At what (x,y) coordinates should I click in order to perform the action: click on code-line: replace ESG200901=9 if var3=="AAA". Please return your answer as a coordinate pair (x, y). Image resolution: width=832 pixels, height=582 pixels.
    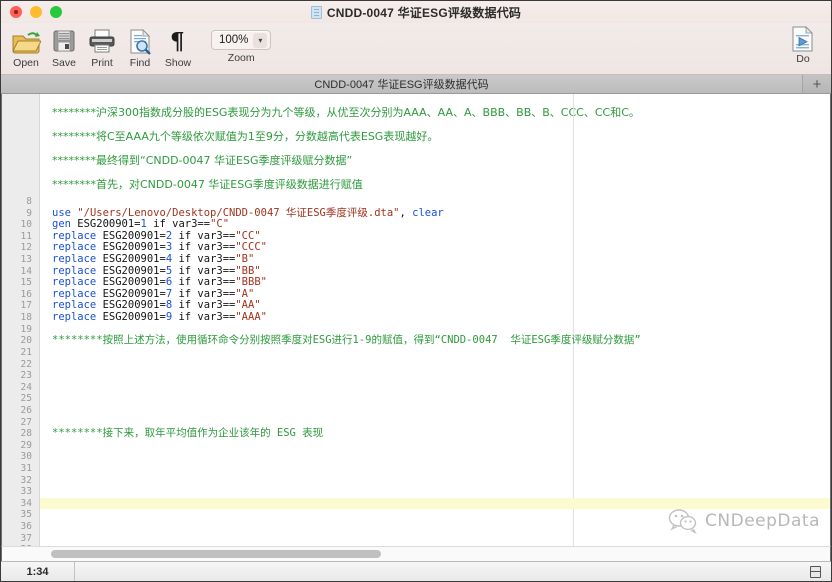
    Looking at the image, I should click on (435, 317).